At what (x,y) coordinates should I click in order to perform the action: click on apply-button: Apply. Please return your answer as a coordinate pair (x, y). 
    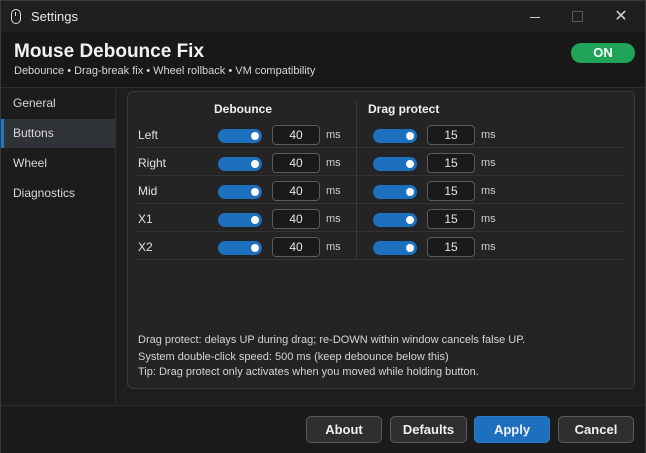
    Looking at the image, I should click on (512, 429).